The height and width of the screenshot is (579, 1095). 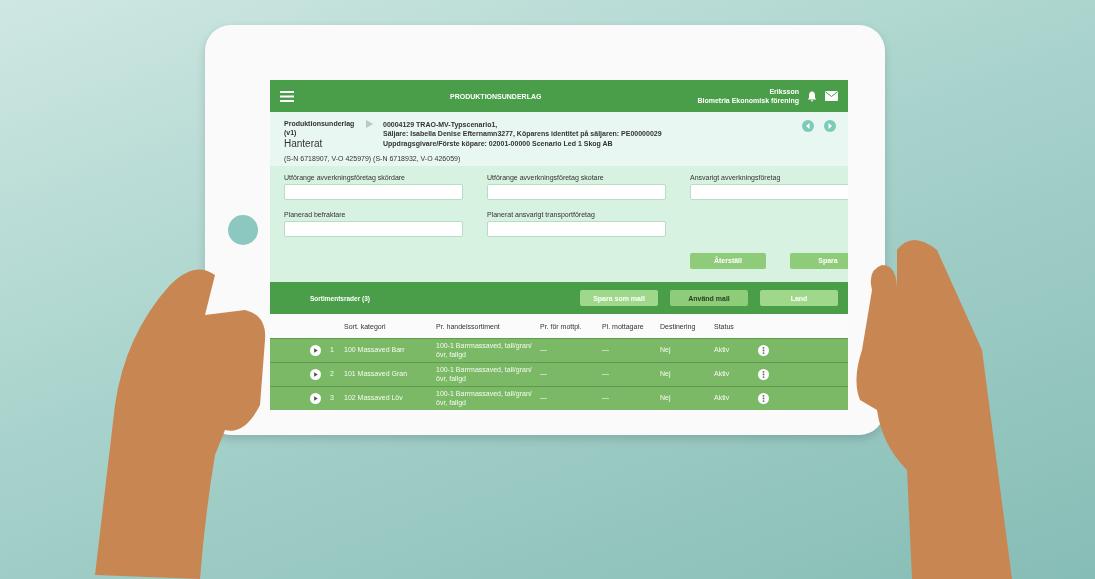 What do you see at coordinates (287, 96) in the screenshot?
I see `menu-icon` at bounding box center [287, 96].